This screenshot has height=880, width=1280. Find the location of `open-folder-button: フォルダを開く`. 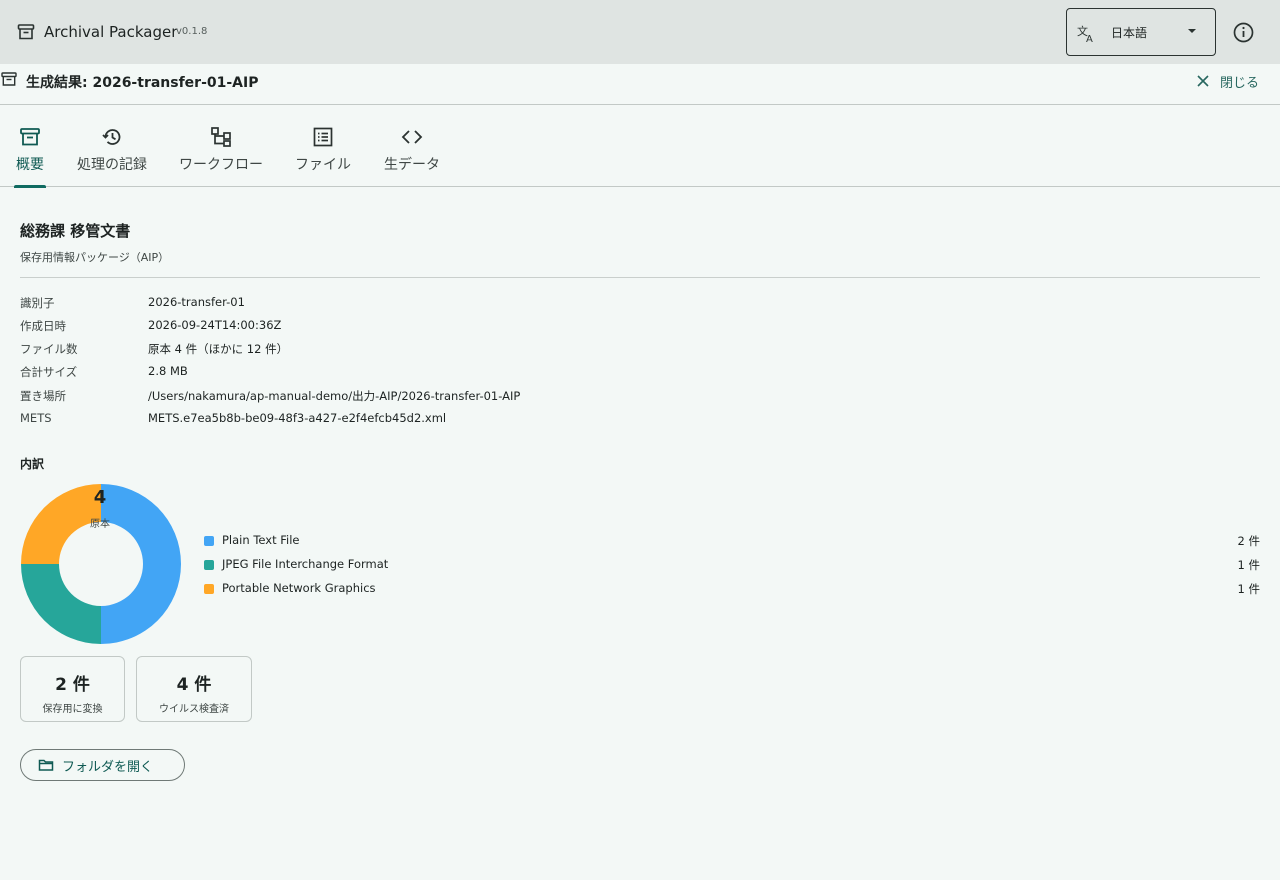

open-folder-button: フォルダを開く is located at coordinates (102, 765).